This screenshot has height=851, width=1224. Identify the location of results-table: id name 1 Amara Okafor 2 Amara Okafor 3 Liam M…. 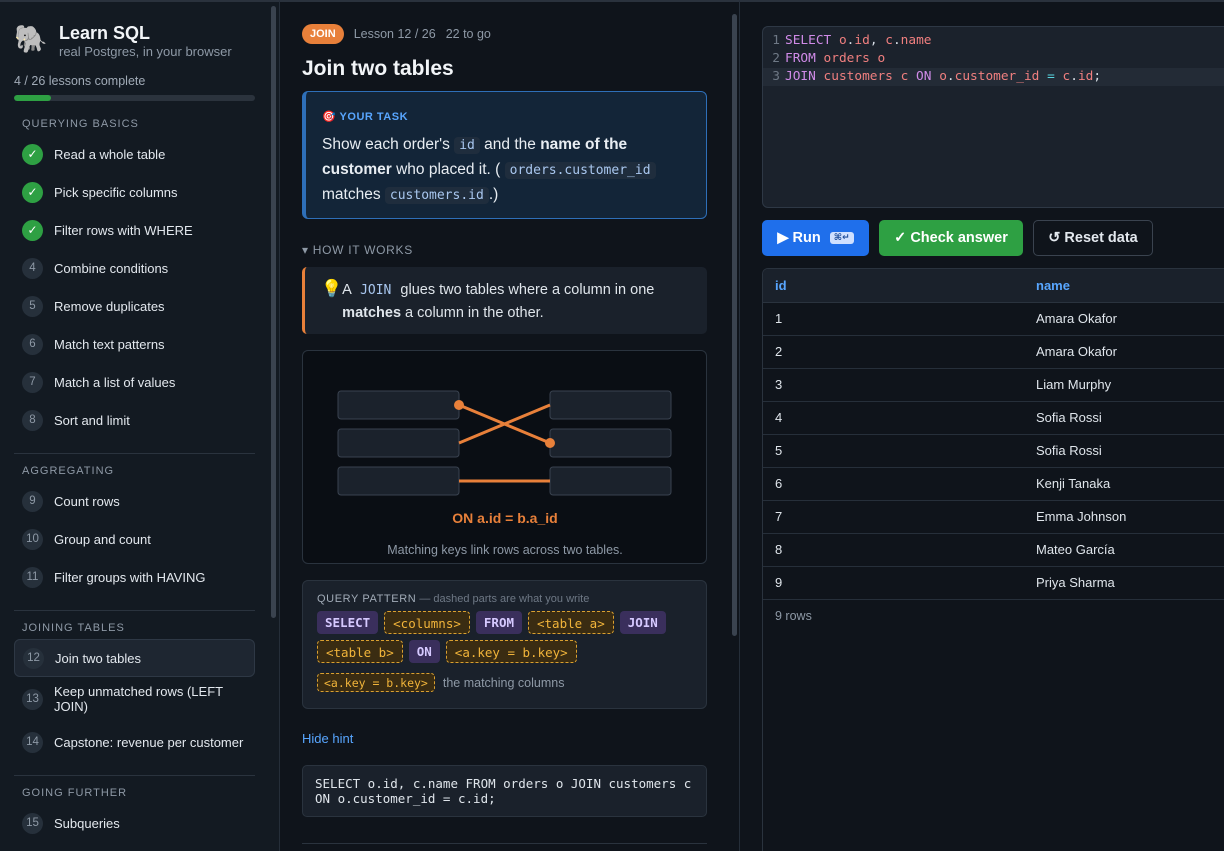
(993, 434).